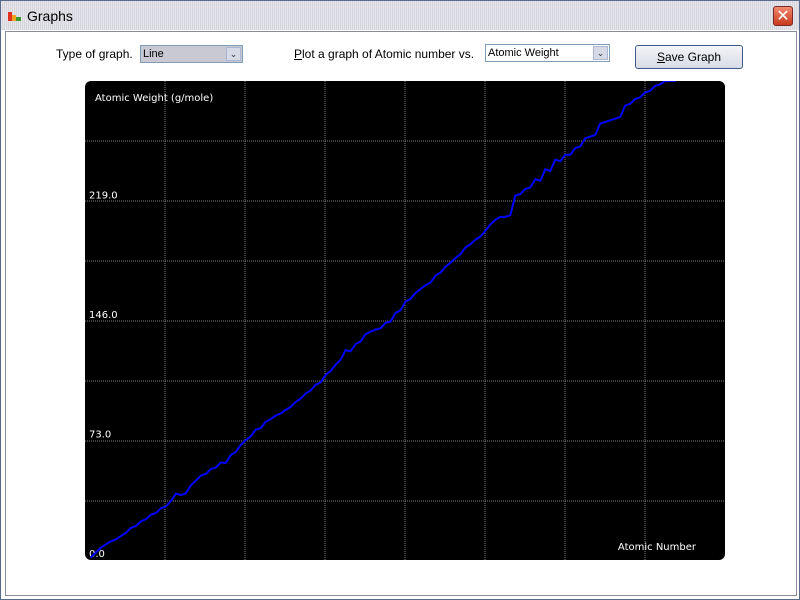 The height and width of the screenshot is (600, 800). I want to click on close-button: ✕, so click(783, 16).